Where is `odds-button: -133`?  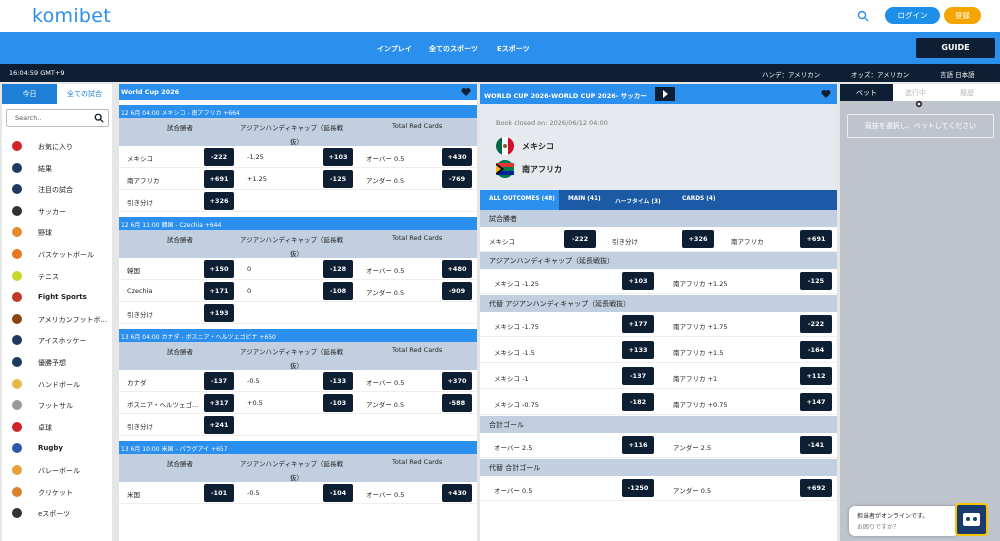 odds-button: -133 is located at coordinates (338, 381).